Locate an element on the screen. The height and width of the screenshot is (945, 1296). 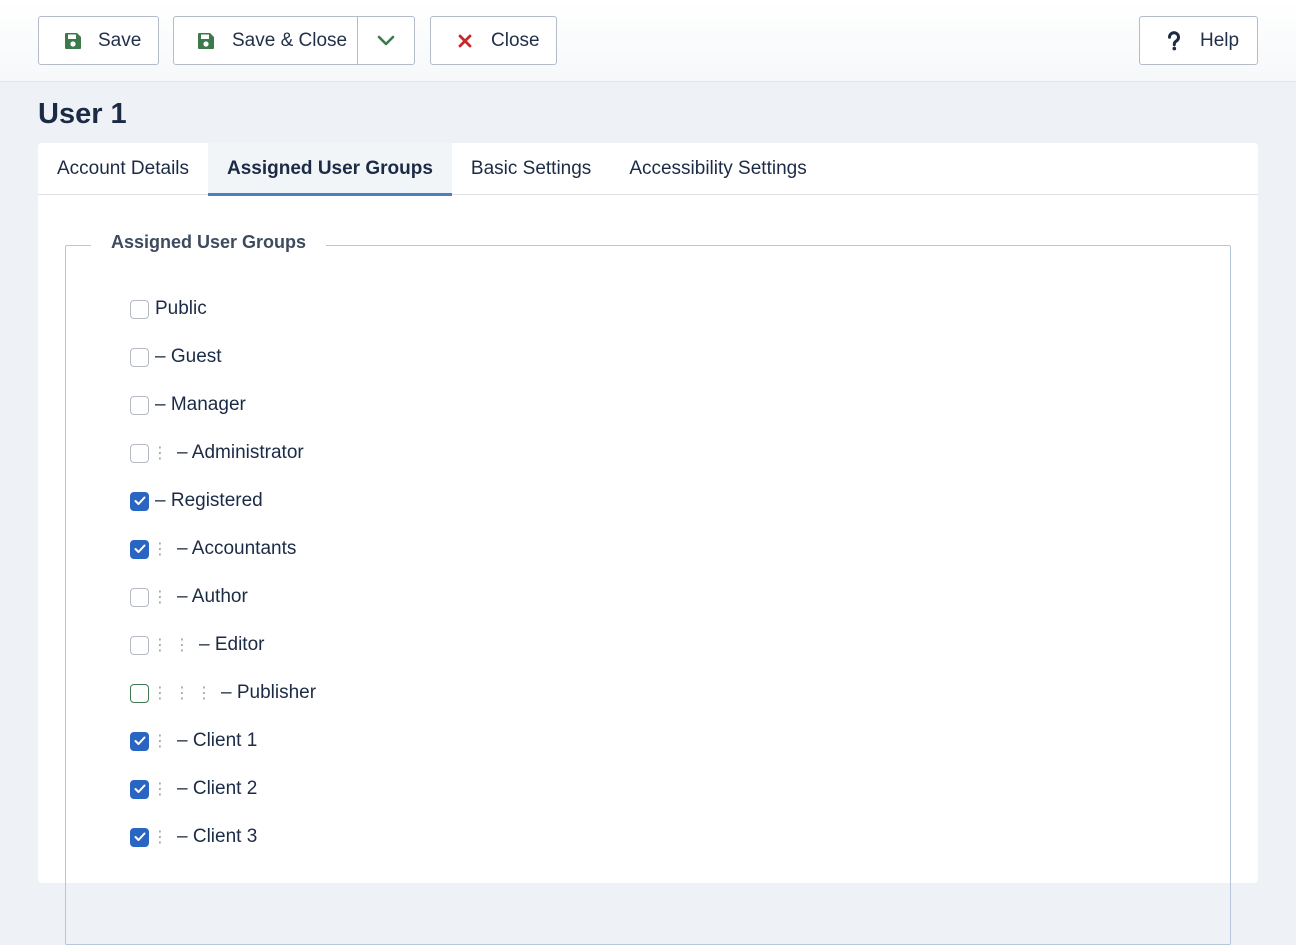
user-group-row: ⋮ – Accountants is located at coordinates (213, 549).